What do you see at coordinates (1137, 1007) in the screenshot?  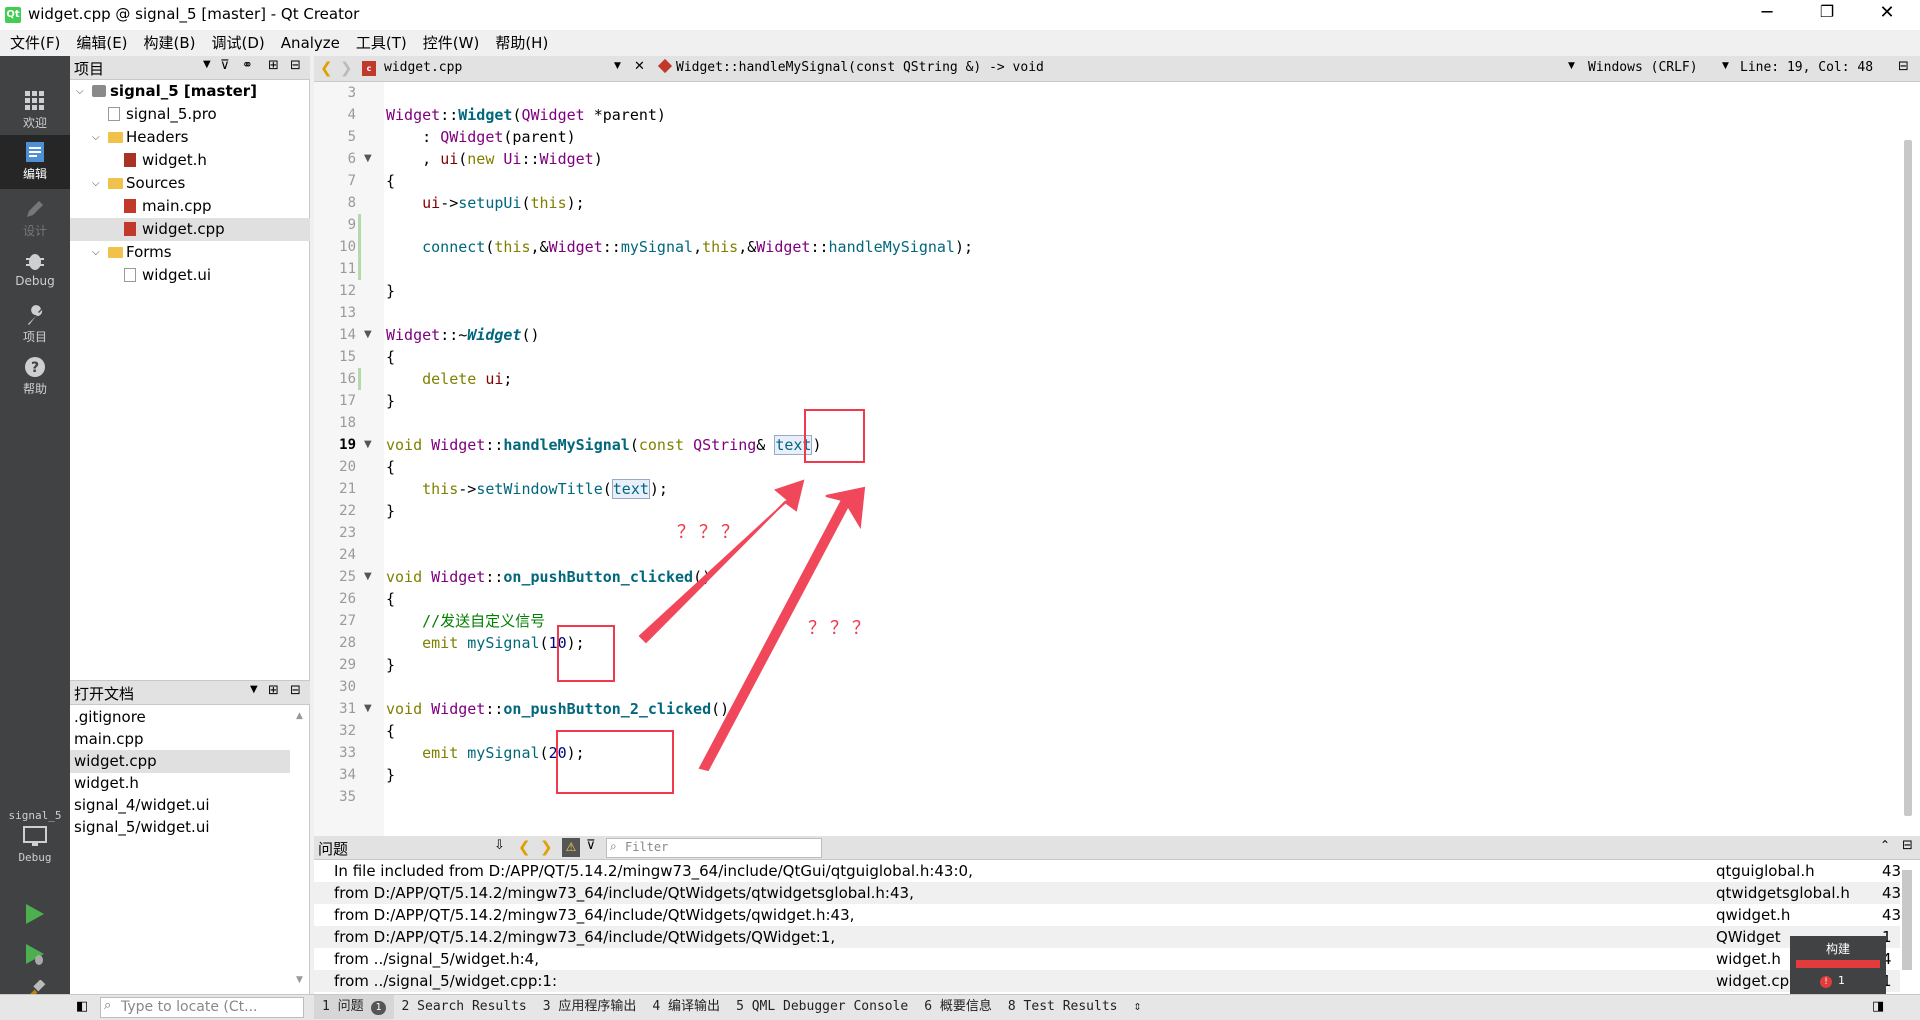 I see `tabs-more-icon: ⇕` at bounding box center [1137, 1007].